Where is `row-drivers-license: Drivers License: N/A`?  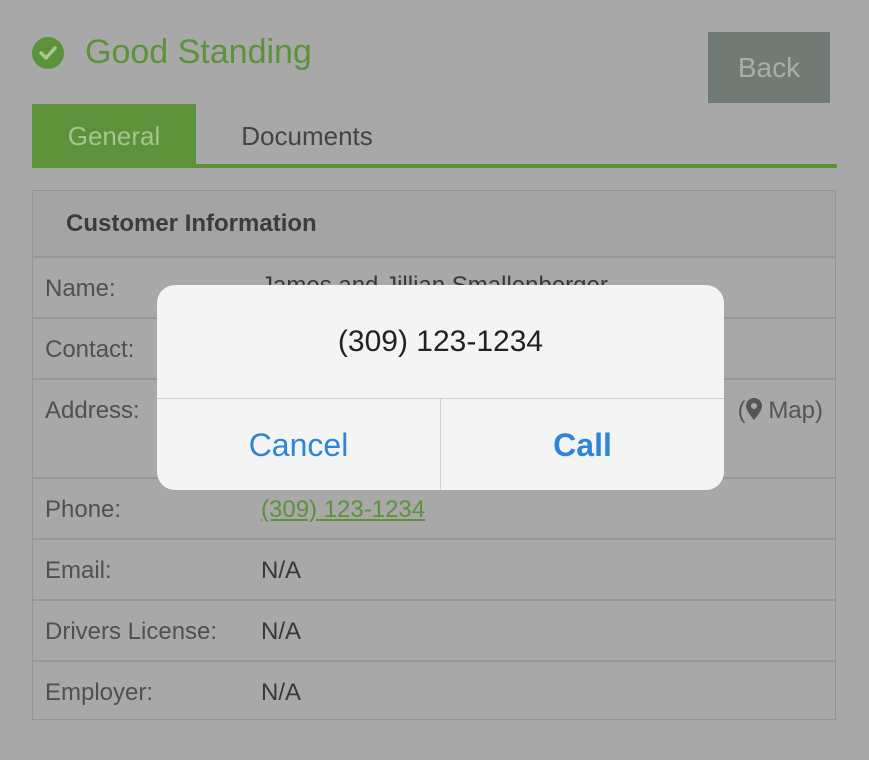
row-drivers-license: Drivers License: N/A is located at coordinates (434, 631).